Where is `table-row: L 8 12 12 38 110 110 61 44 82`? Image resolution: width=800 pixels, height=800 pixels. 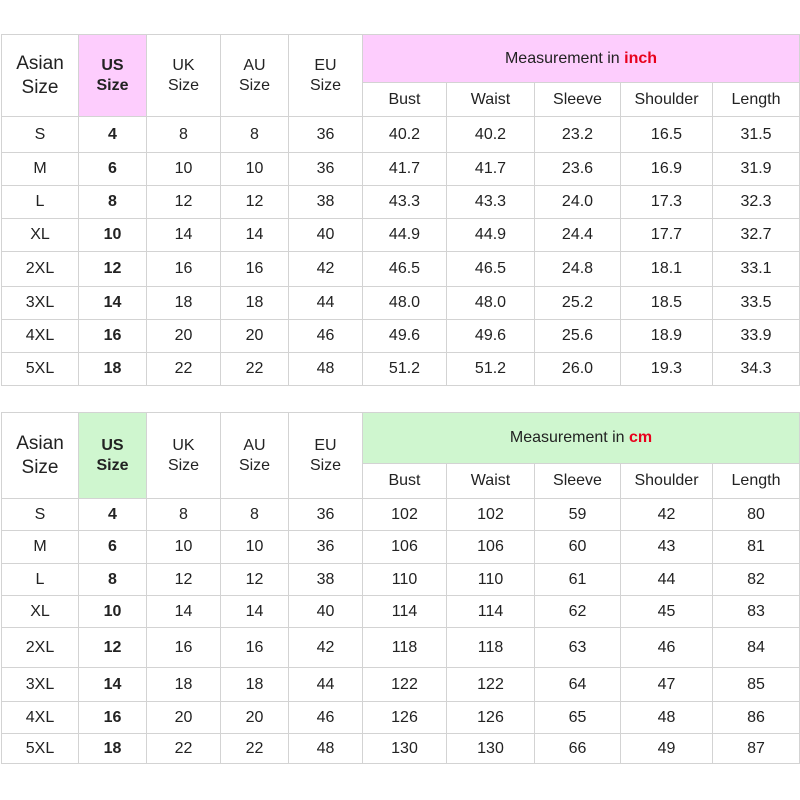 table-row: L 8 12 12 38 110 110 61 44 82 is located at coordinates (400, 579).